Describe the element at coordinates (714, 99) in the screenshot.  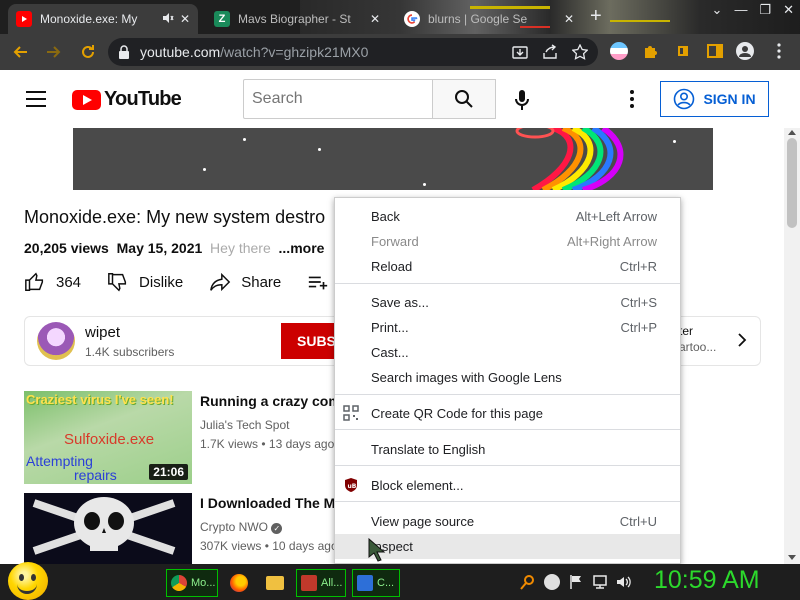
I see `sign-in-button: SIGN IN` at that location.